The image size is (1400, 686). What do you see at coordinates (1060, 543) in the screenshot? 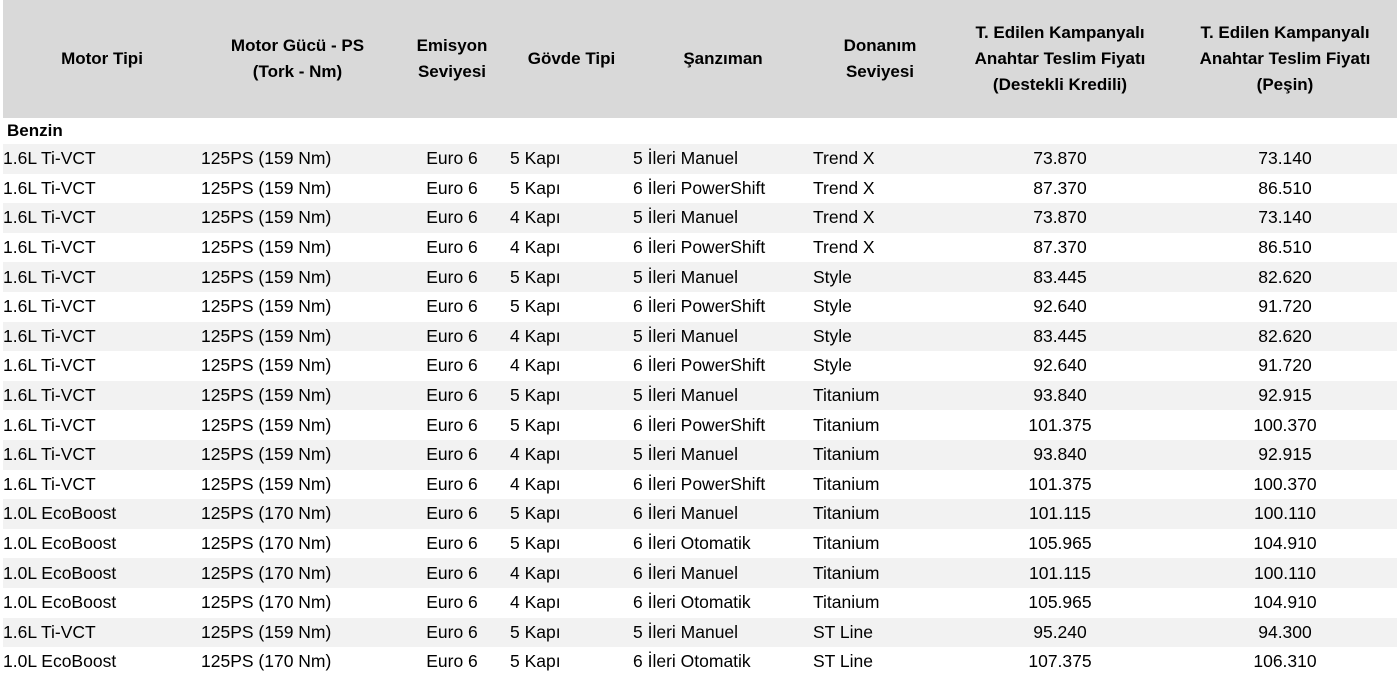
I see `cell-fiyat-kredi: 105.965` at bounding box center [1060, 543].